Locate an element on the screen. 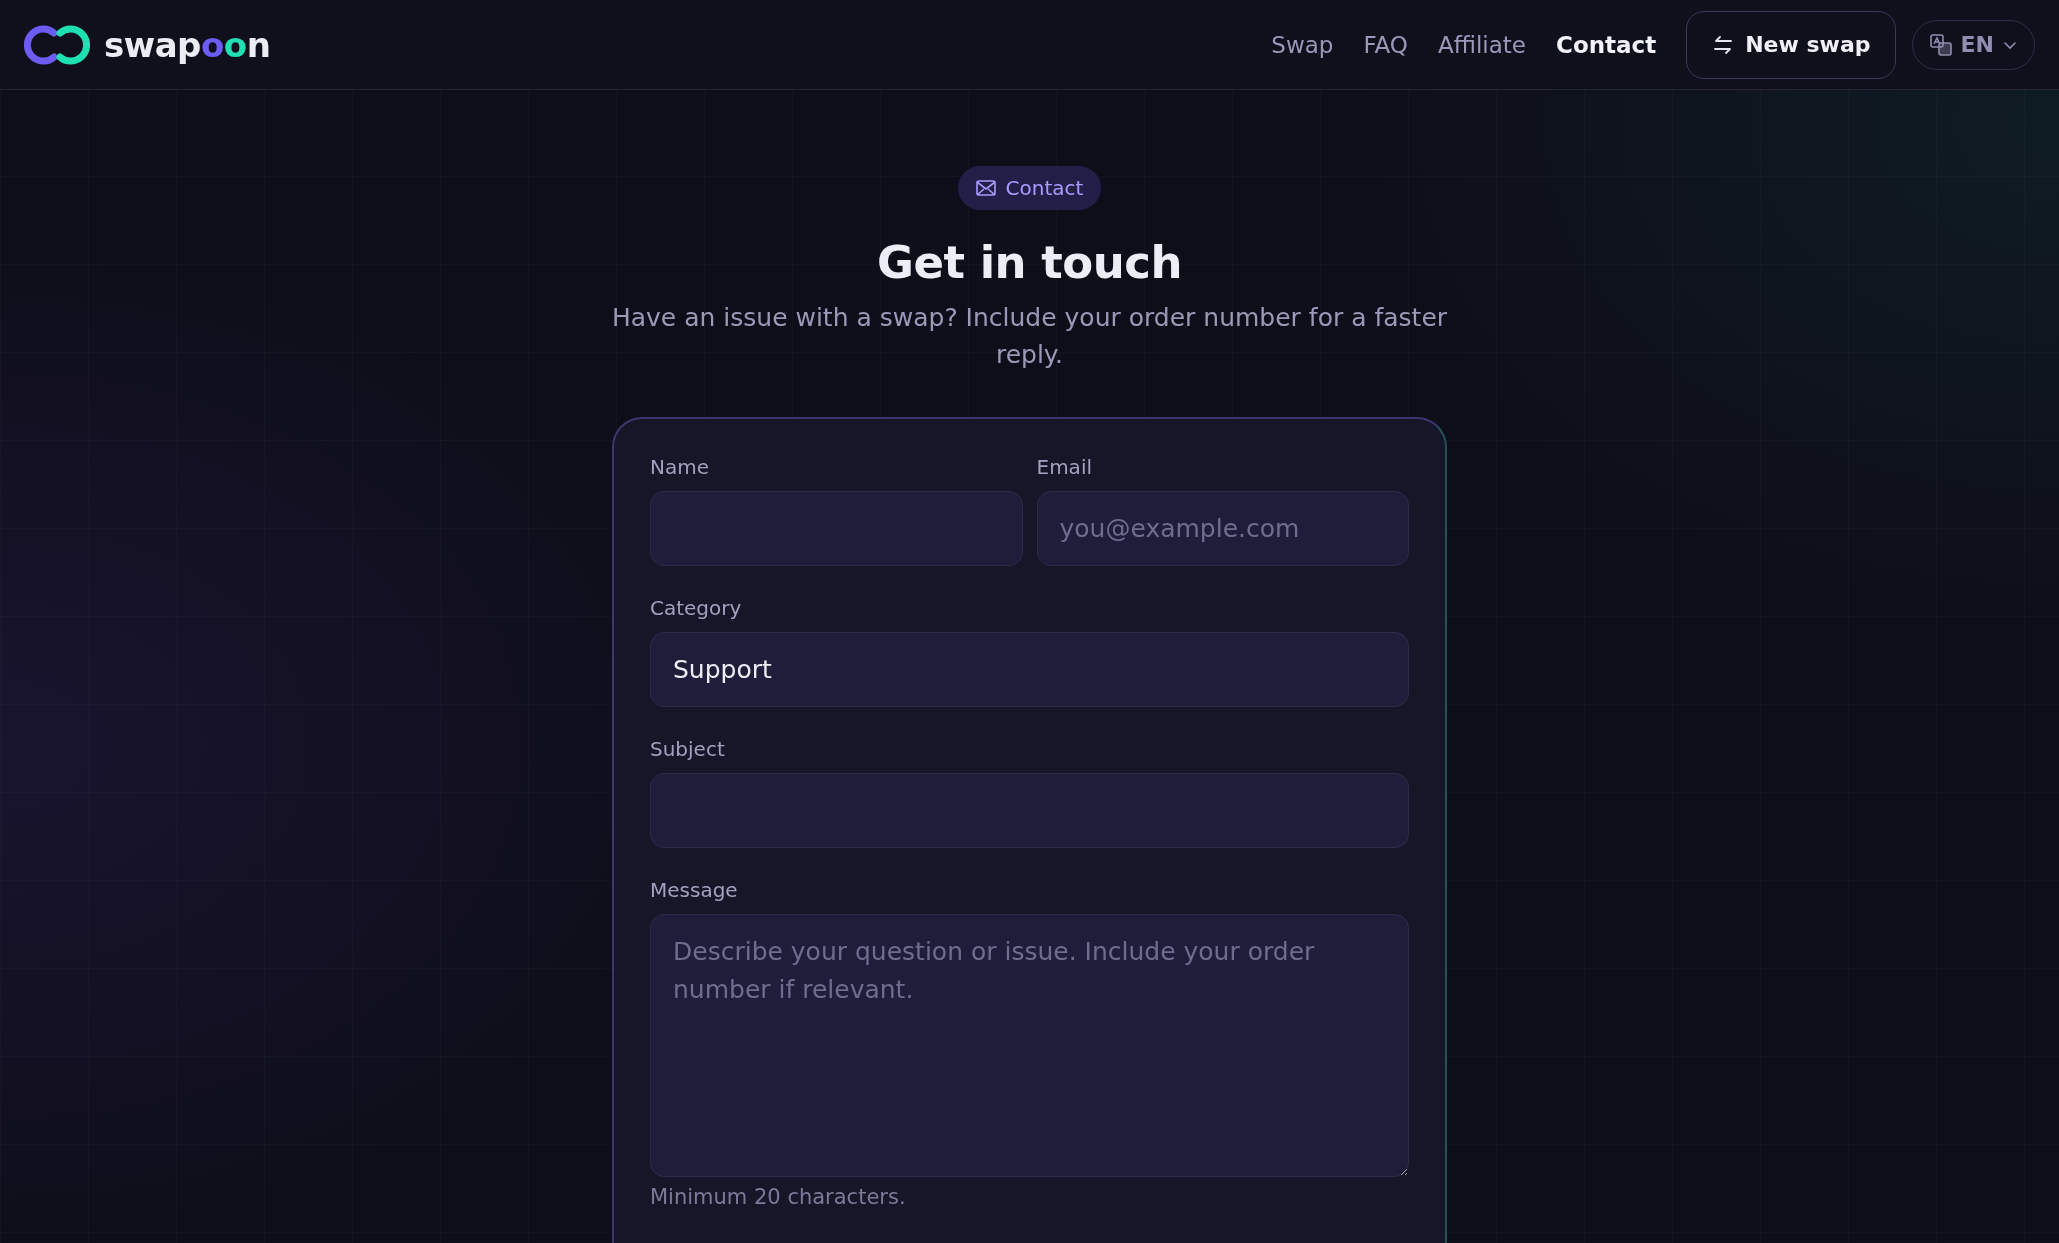 The width and height of the screenshot is (2059, 1243). field-hint: Minimum 20 characters. is located at coordinates (778, 1197).